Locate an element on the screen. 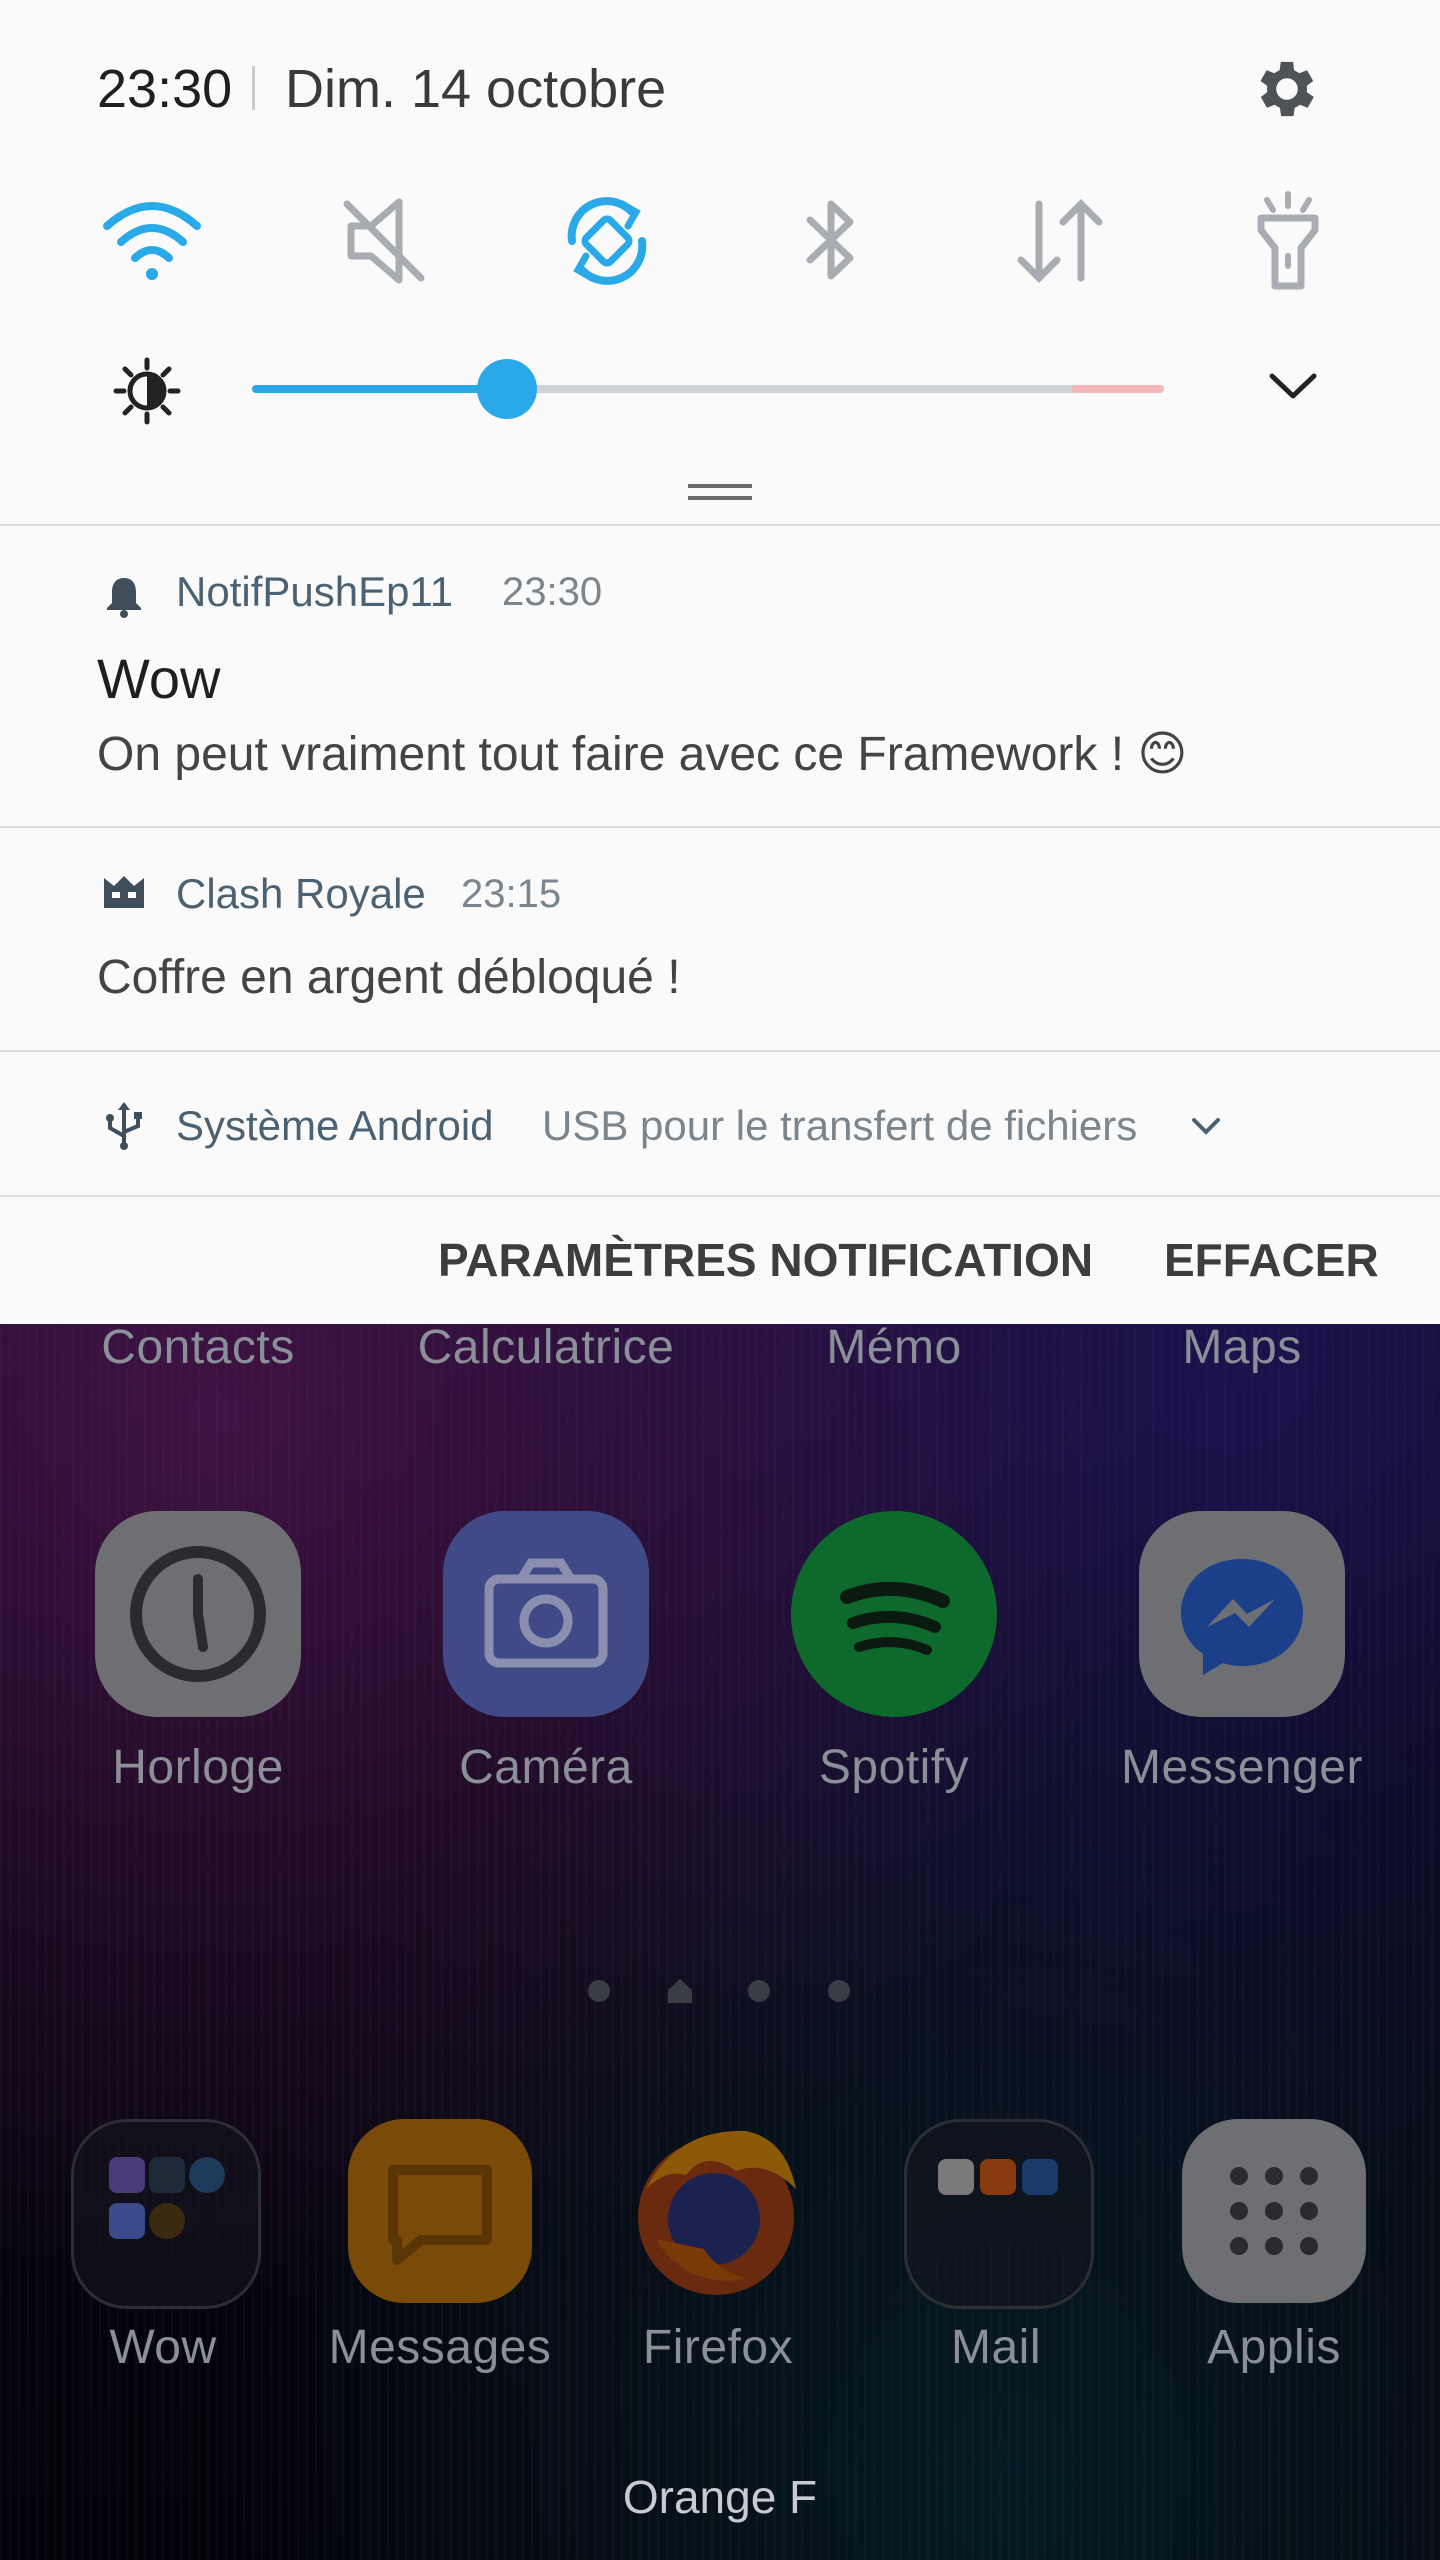 The width and height of the screenshot is (1440, 2560). dock-label-firefox: Firefox is located at coordinates (718, 2347).